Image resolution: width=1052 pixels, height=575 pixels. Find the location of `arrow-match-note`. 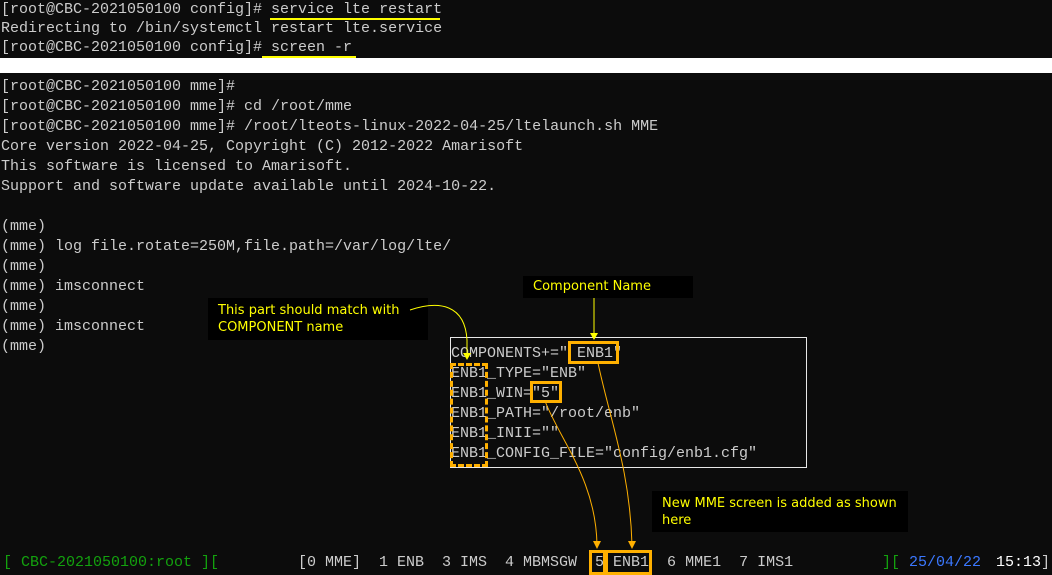

arrow-match-note is located at coordinates (438, 330).